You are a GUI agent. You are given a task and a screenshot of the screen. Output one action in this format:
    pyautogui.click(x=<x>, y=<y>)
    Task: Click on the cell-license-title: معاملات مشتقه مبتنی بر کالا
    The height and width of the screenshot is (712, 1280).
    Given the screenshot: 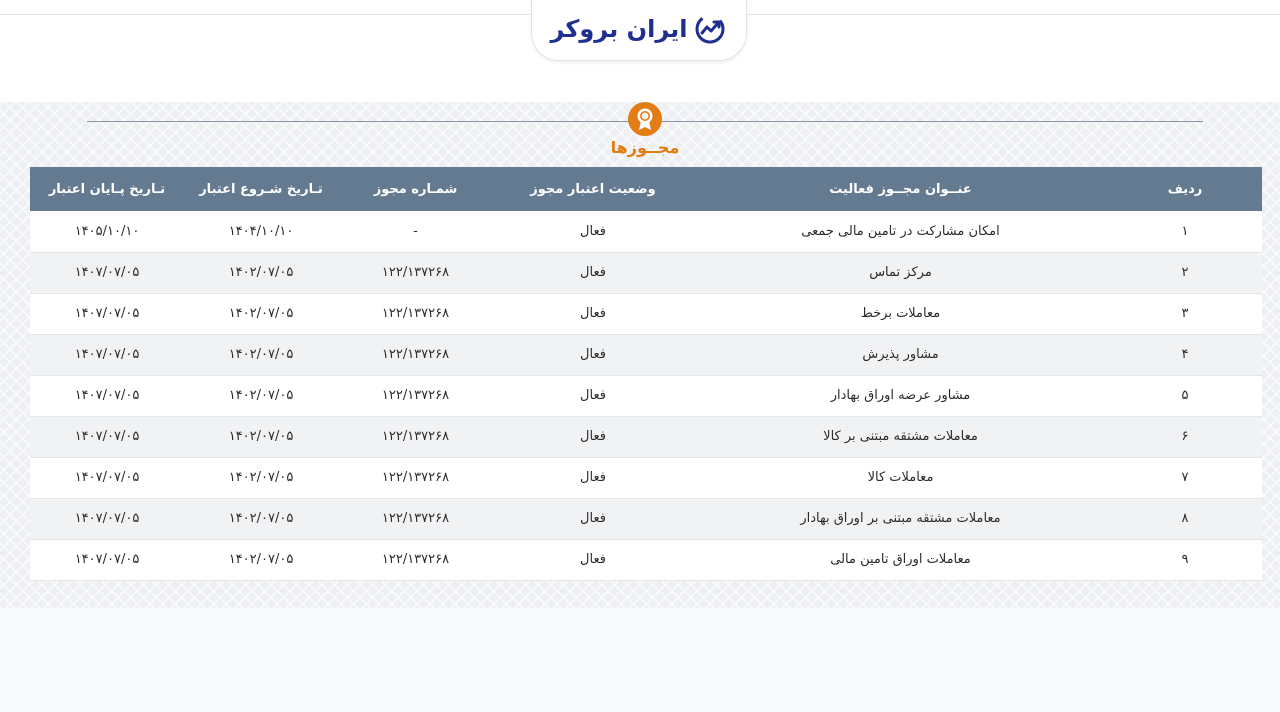 What is the action you would take?
    pyautogui.click(x=900, y=436)
    